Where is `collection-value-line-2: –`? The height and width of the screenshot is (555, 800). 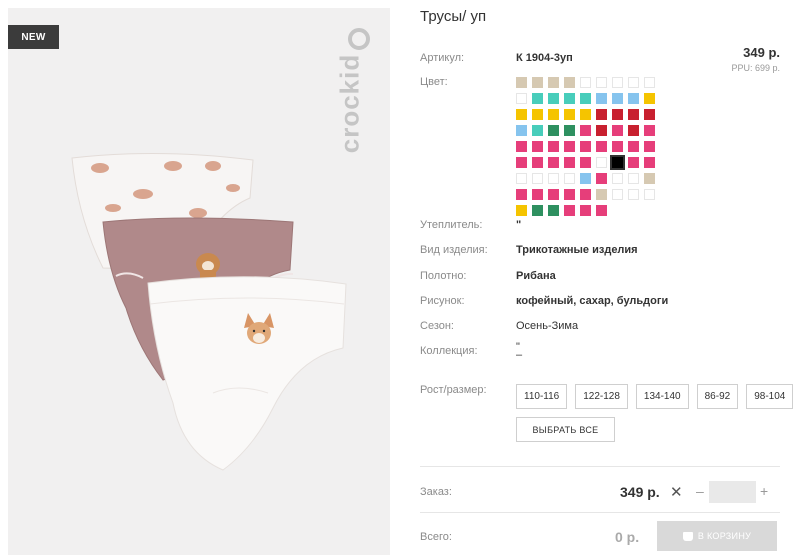 collection-value-line-2: – is located at coordinates (519, 355).